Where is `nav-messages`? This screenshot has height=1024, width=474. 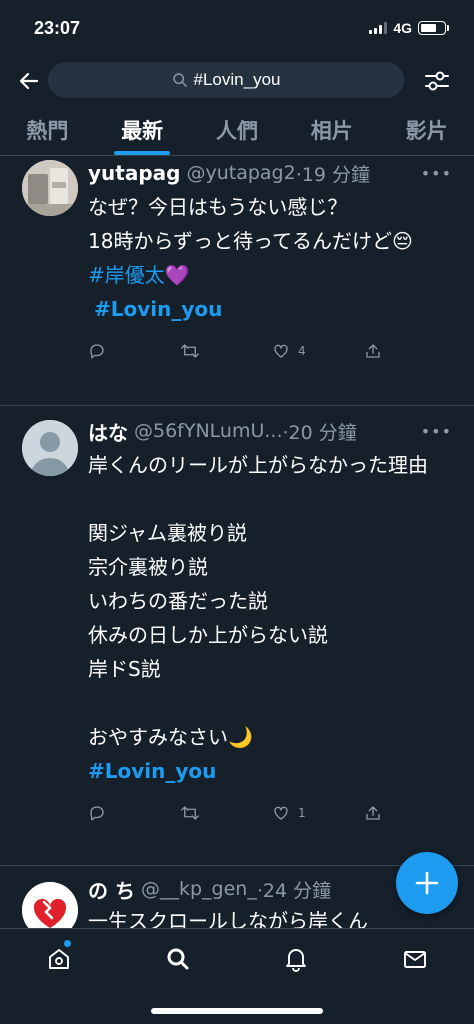 nav-messages is located at coordinates (415, 959).